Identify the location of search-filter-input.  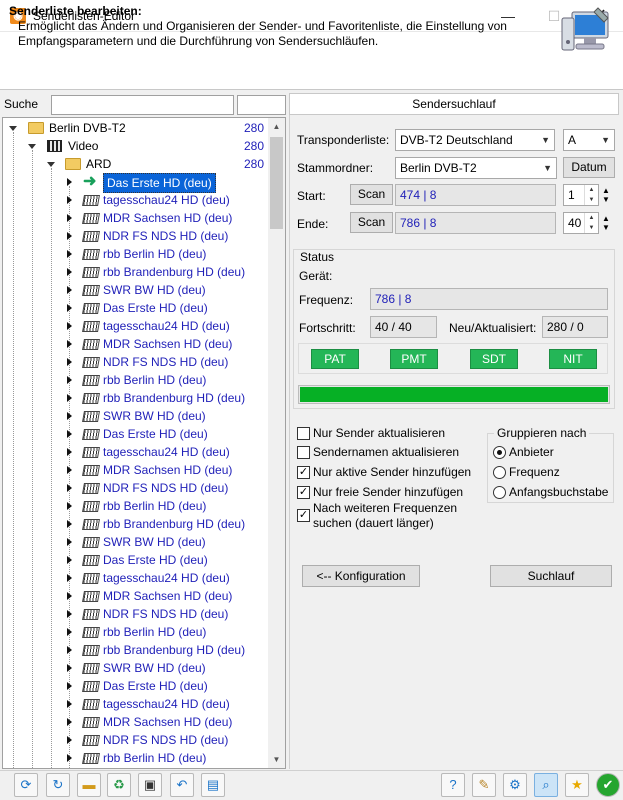
(261, 105).